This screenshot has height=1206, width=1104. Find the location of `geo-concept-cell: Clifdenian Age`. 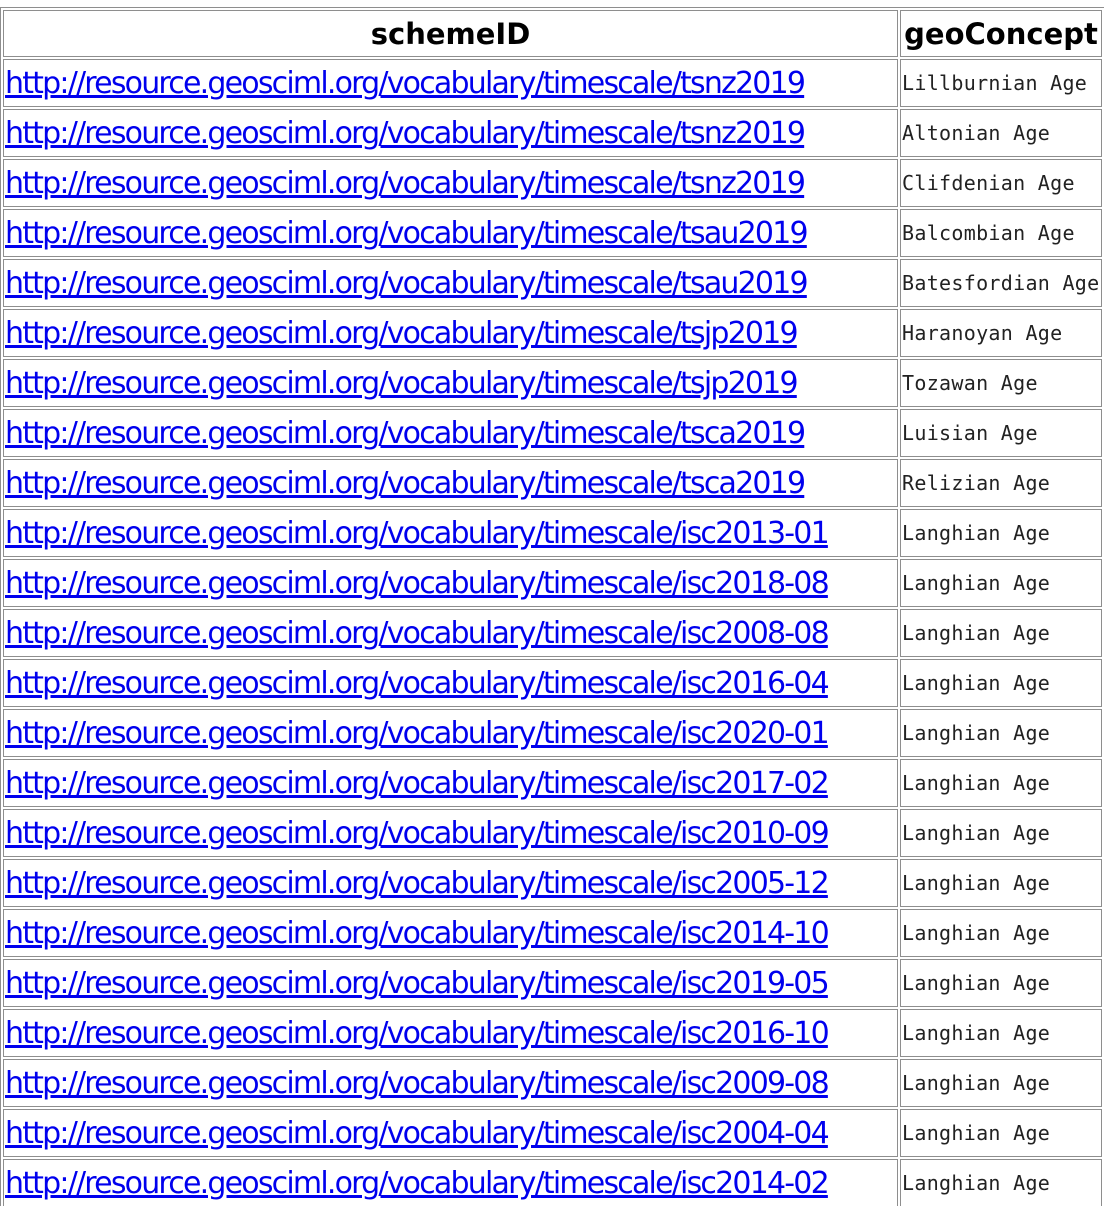

geo-concept-cell: Clifdenian Age is located at coordinates (1001, 183).